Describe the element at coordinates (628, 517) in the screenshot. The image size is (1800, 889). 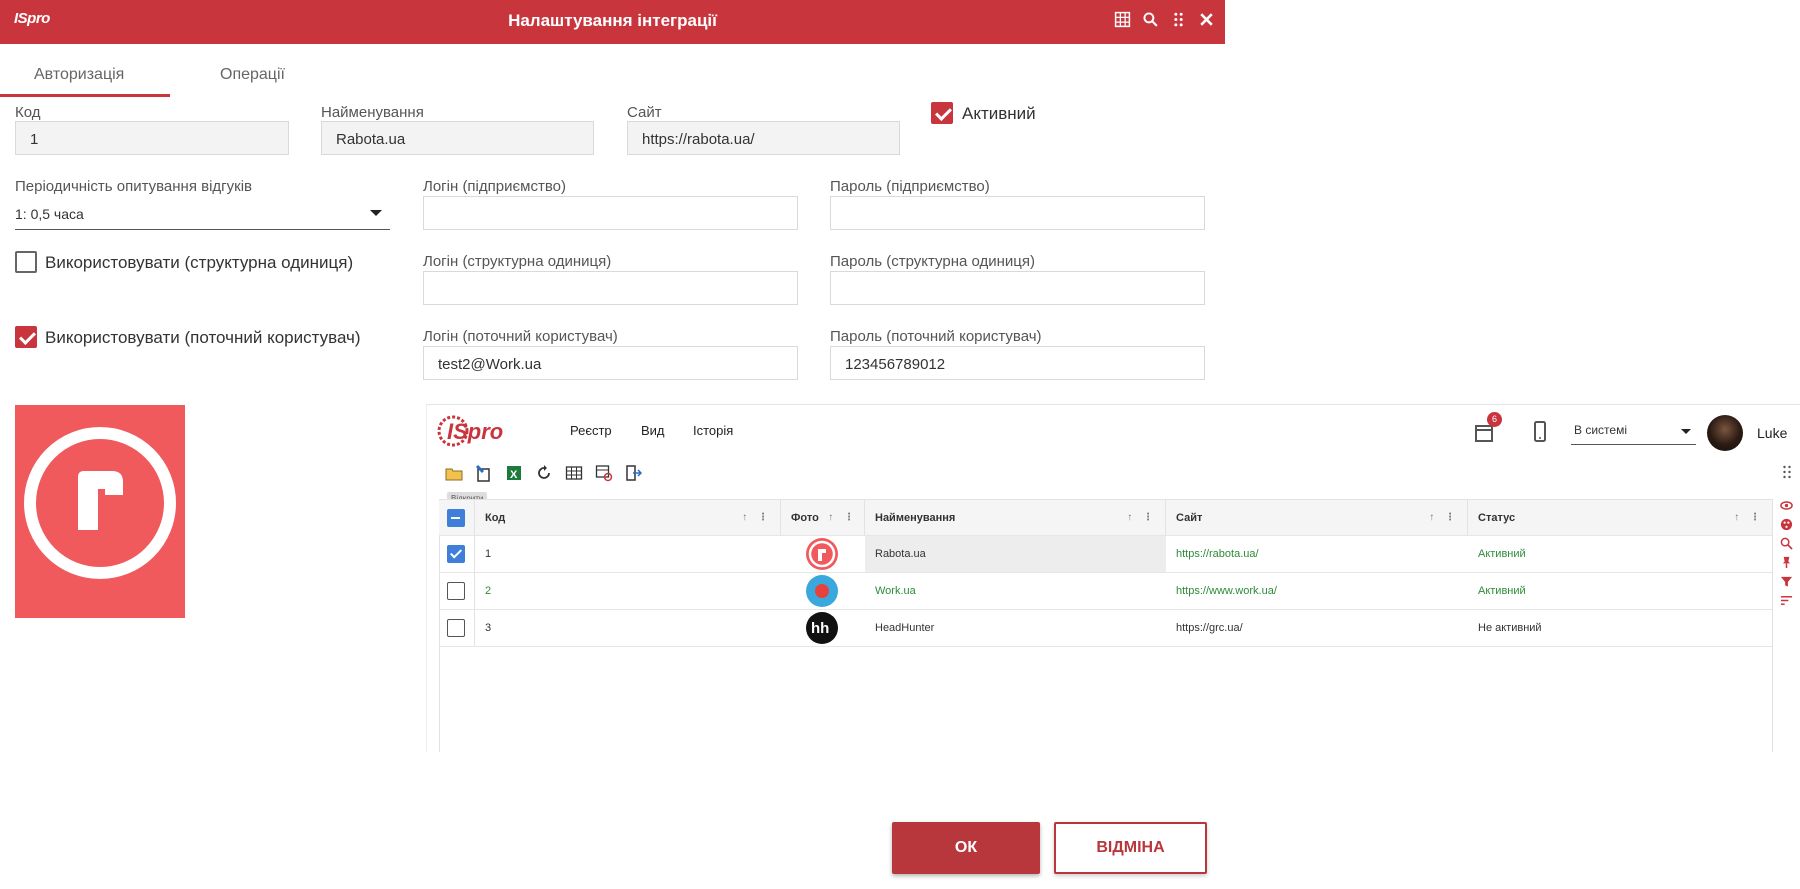
I see `column-header-code: Код ↑ ⋮` at that location.